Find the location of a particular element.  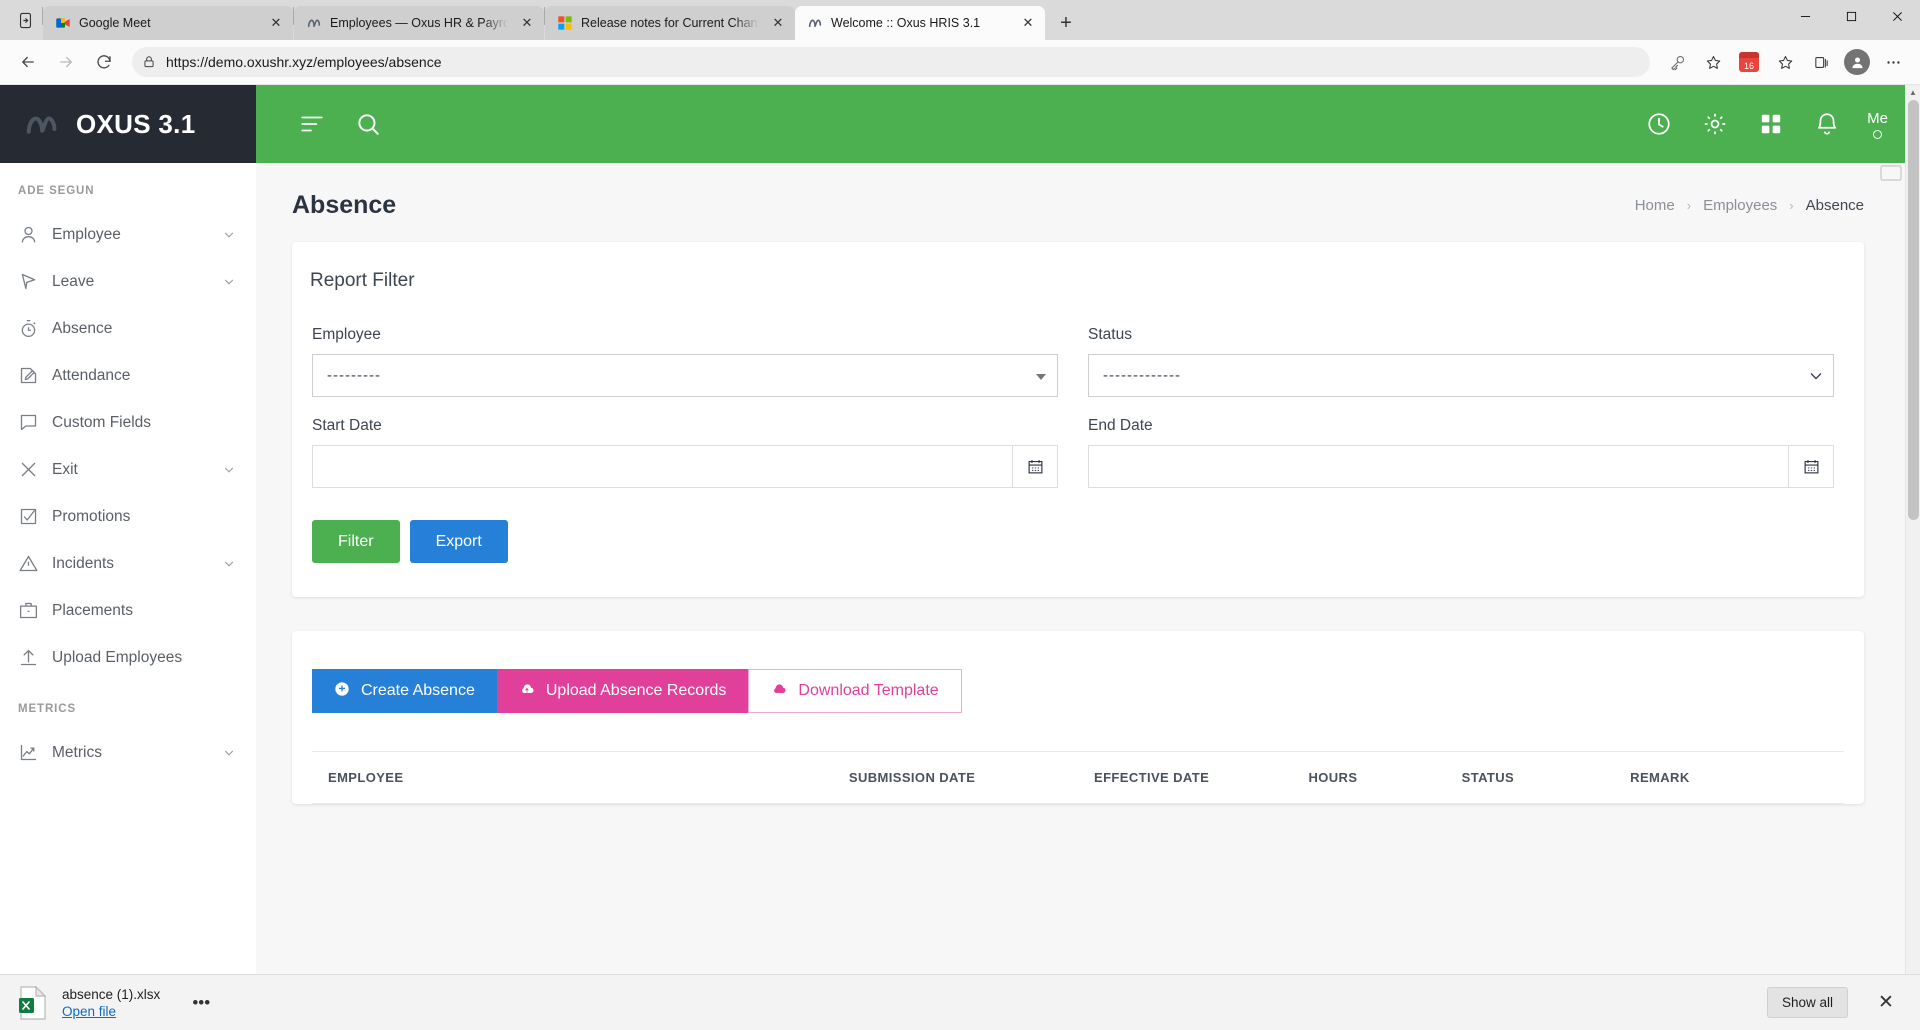

status-select: ------------- is located at coordinates (1461, 375).